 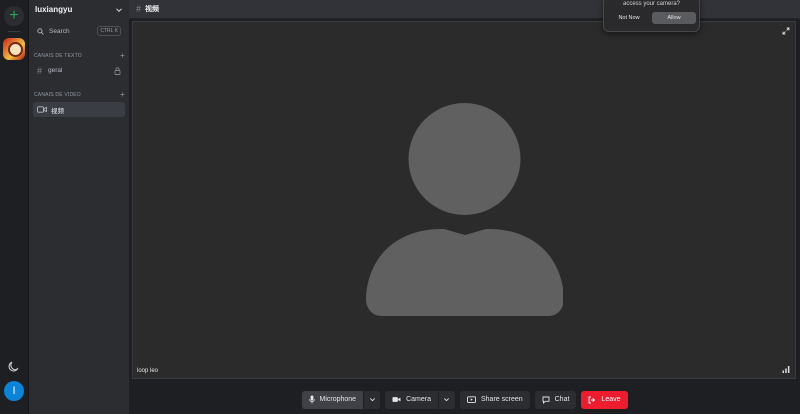 I want to click on channel-label: geral, so click(x=55, y=70).